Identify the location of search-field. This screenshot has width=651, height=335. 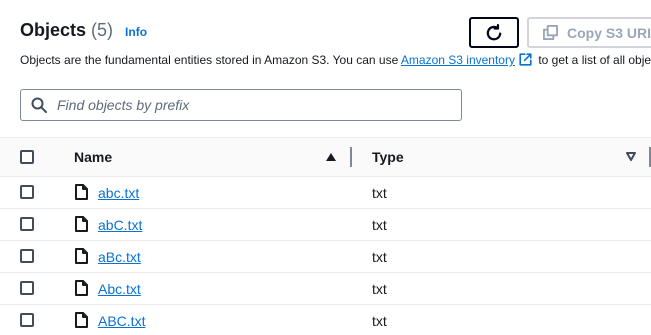
(241, 105).